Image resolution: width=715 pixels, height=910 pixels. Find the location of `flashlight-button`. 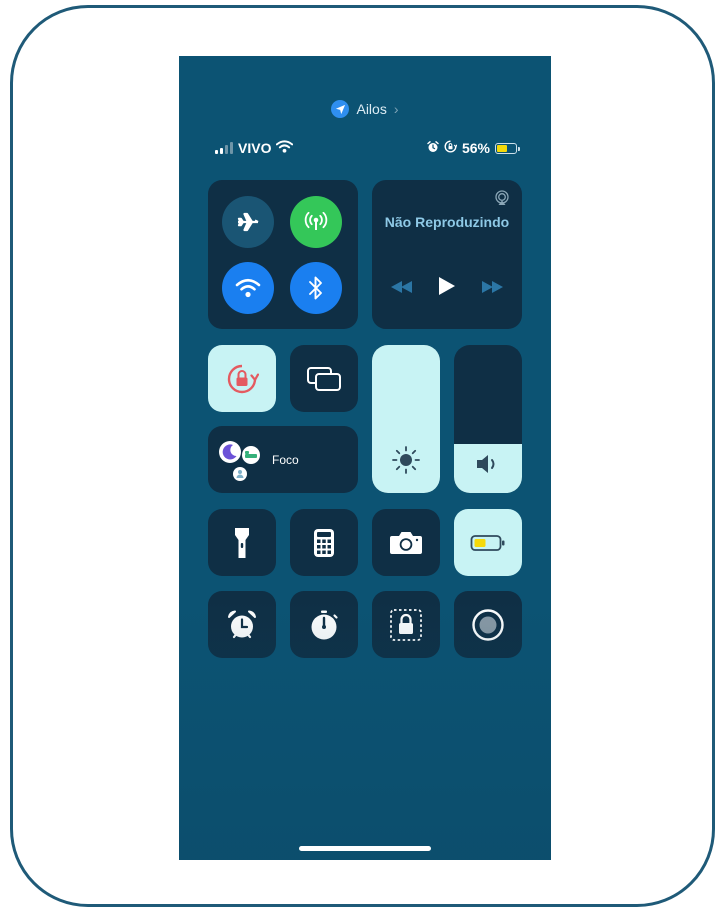

flashlight-button is located at coordinates (242, 542).